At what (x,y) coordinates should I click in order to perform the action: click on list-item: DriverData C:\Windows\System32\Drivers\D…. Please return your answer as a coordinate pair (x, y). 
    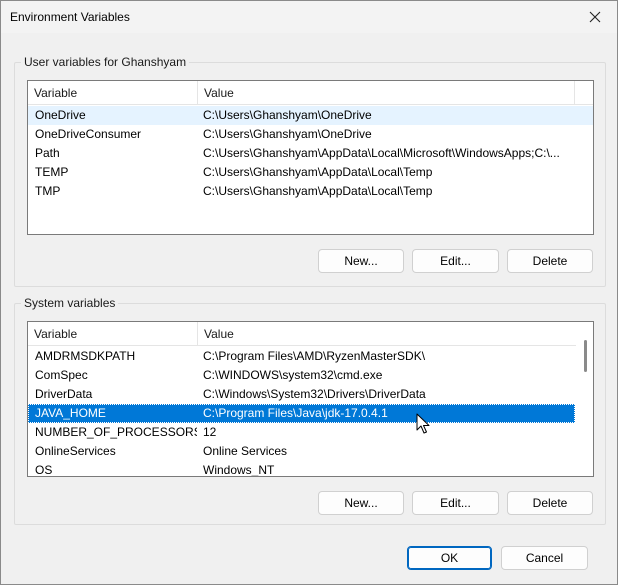
    Looking at the image, I should click on (310, 394).